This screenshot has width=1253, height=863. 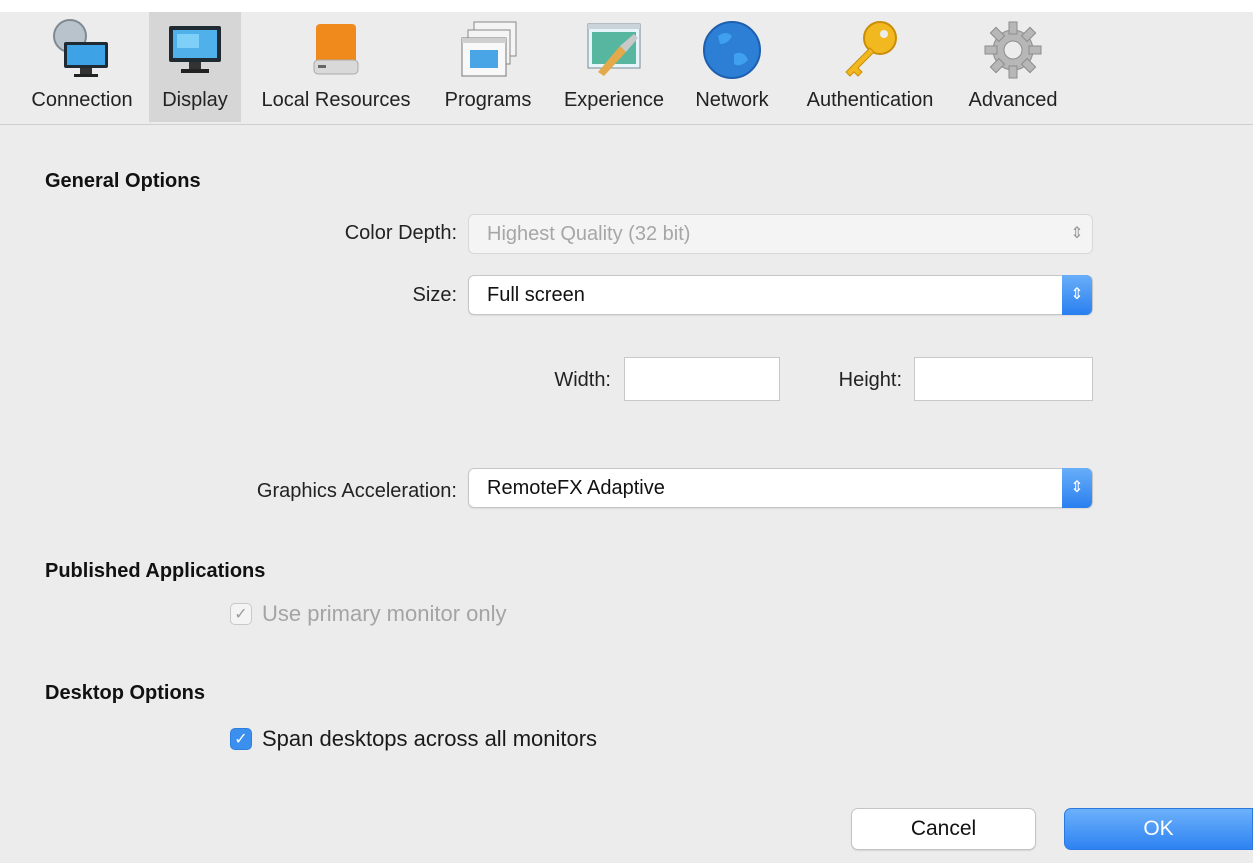 I want to click on size-select: Full screen ⇕, so click(x=780, y=295).